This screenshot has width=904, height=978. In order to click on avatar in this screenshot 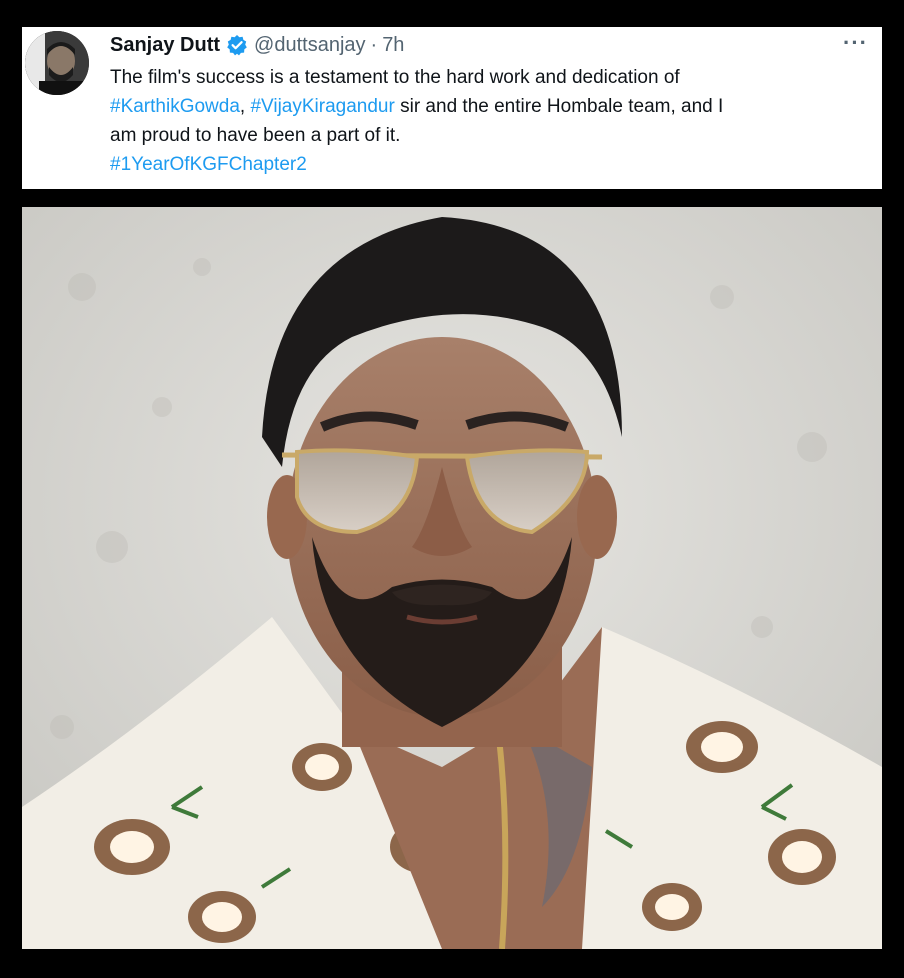, I will do `click(57, 63)`.